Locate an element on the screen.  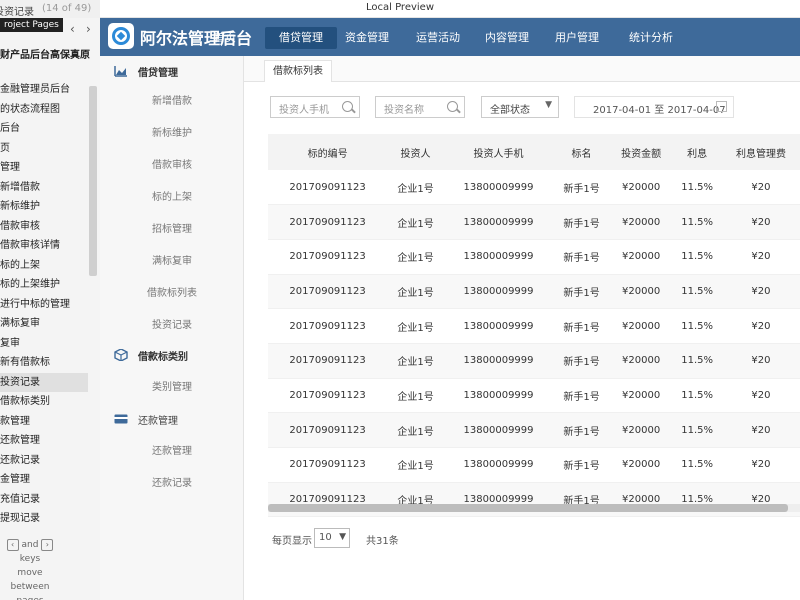
prev-page-icon: ‹ is located at coordinates (72, 29).